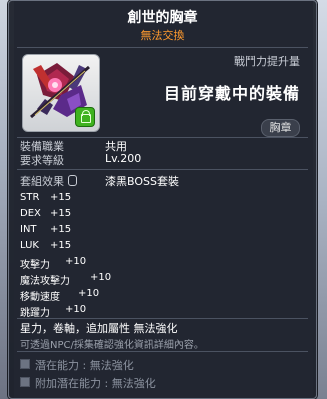 The height and width of the screenshot is (399, 327). I want to click on stat-label: 魔法攻擊力, so click(45, 281).